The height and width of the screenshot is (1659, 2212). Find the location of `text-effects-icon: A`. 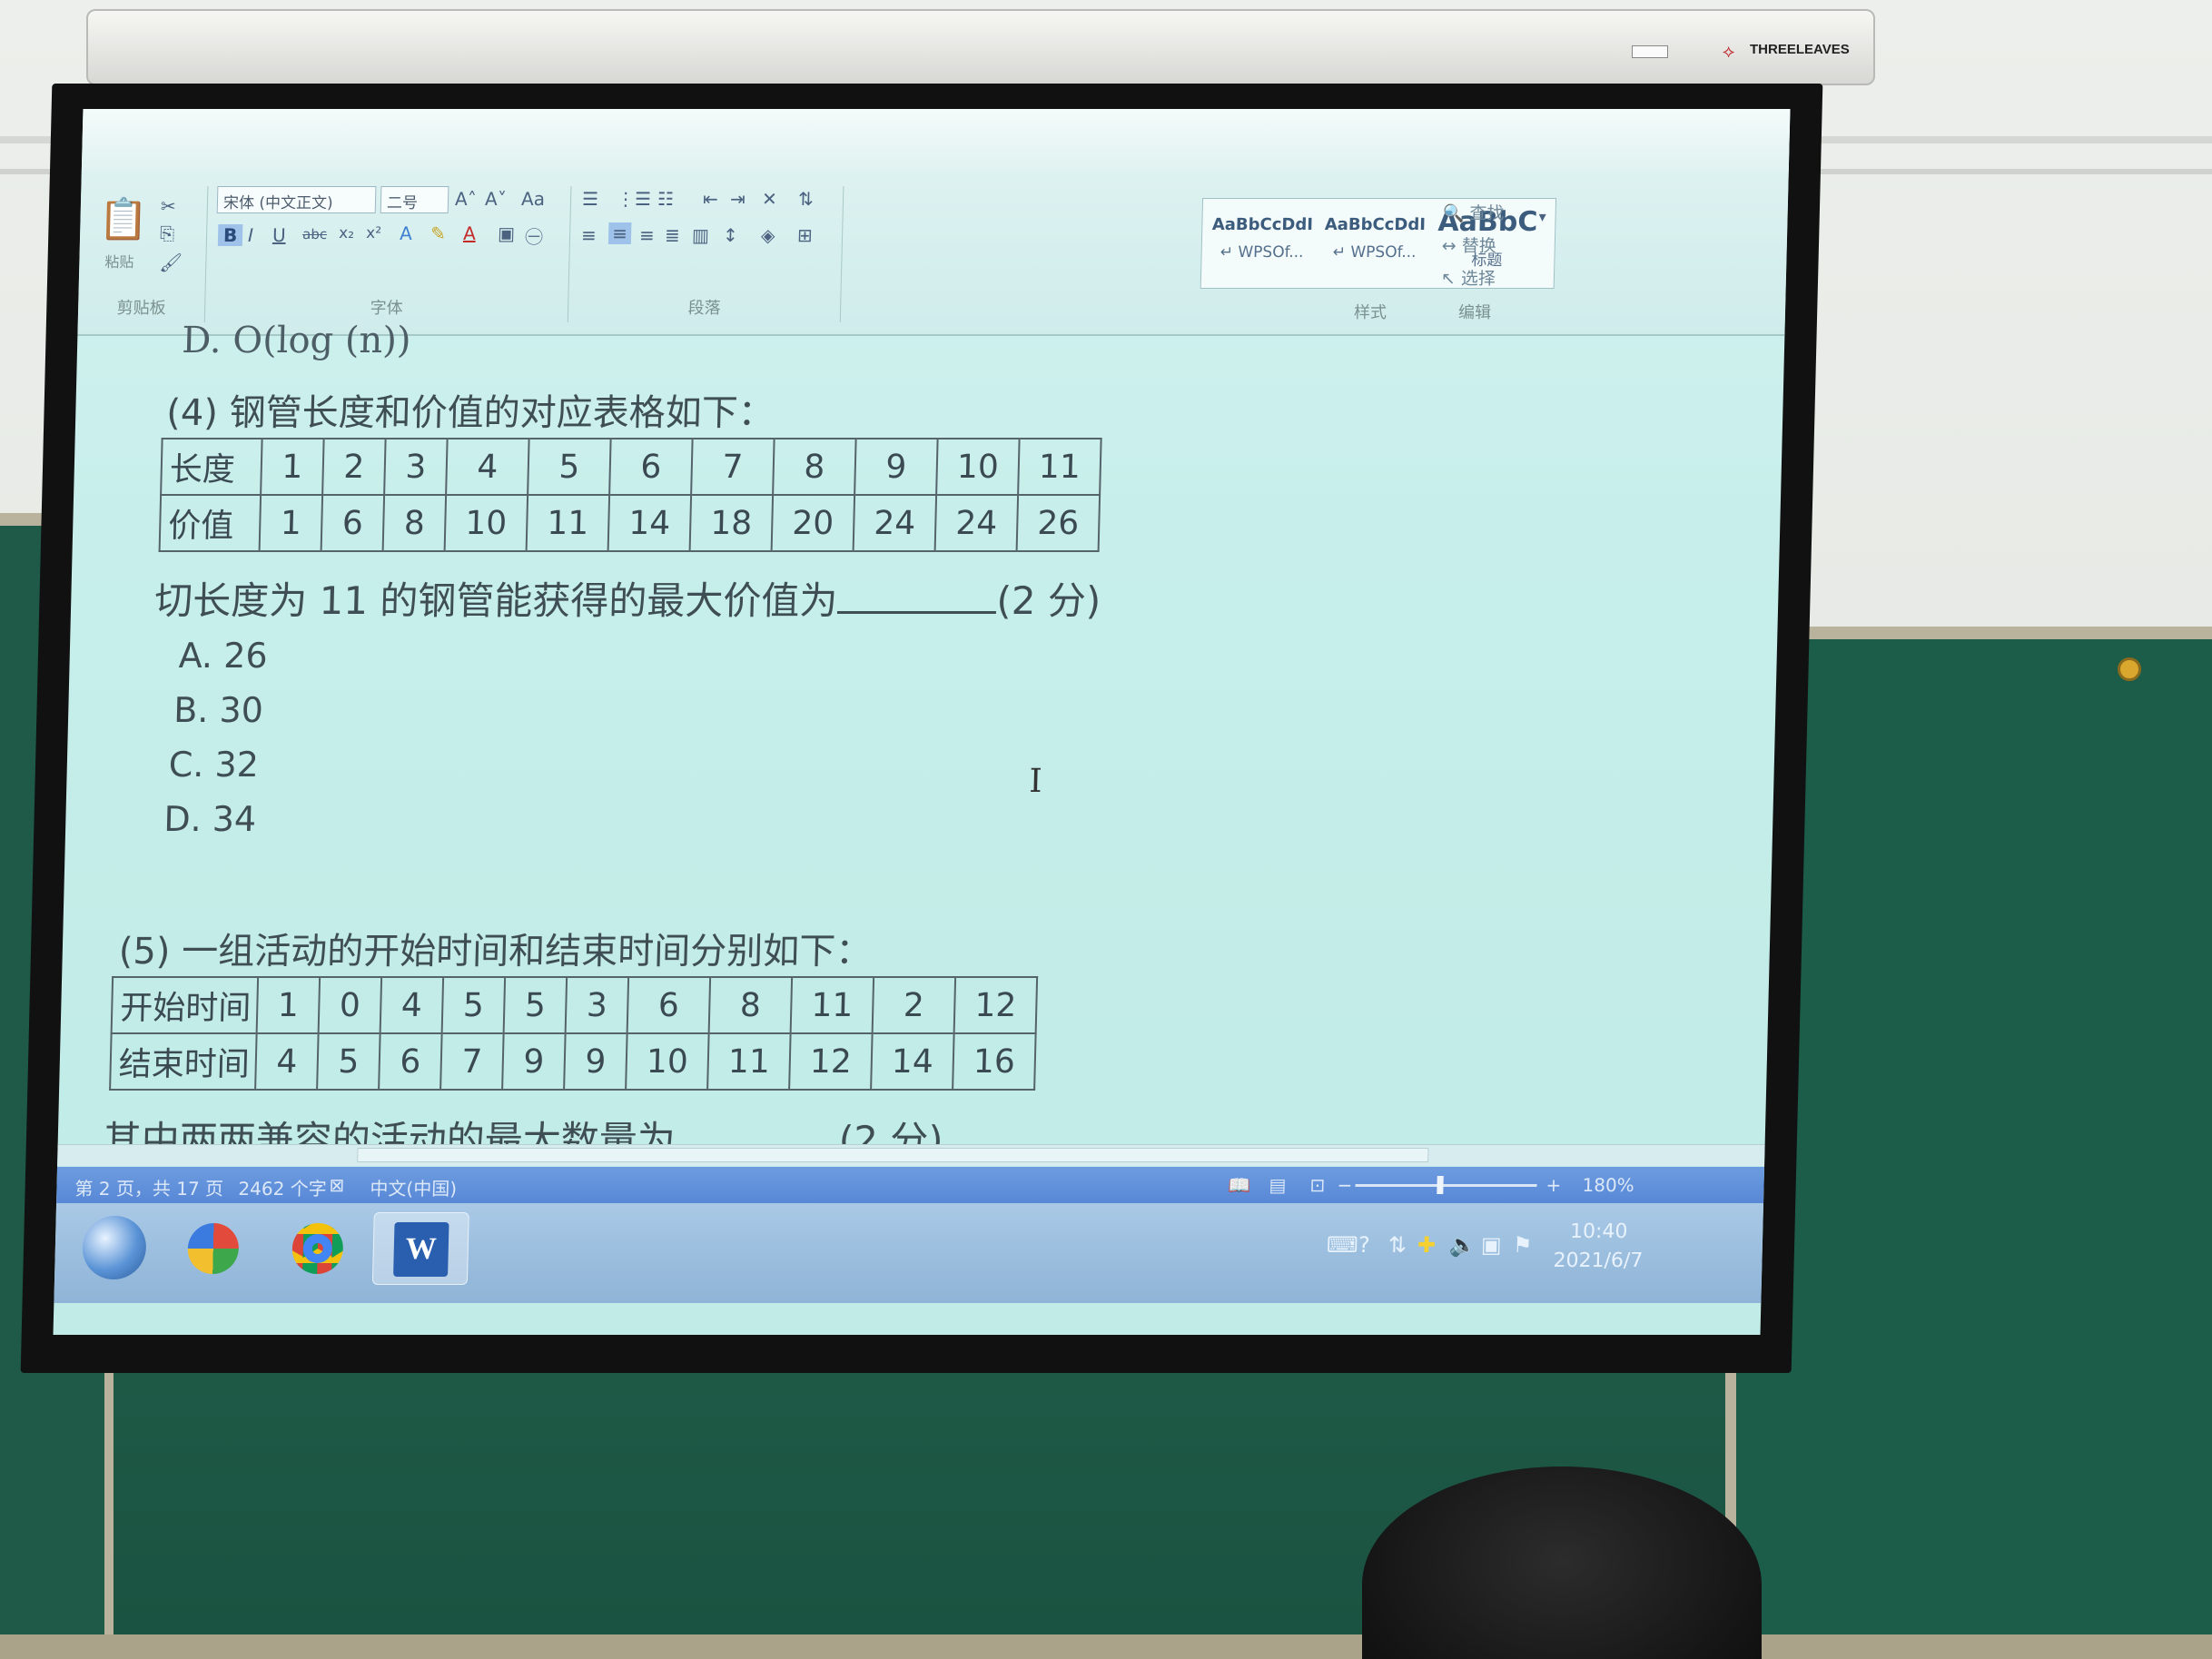

text-effects-icon: A is located at coordinates (406, 233).